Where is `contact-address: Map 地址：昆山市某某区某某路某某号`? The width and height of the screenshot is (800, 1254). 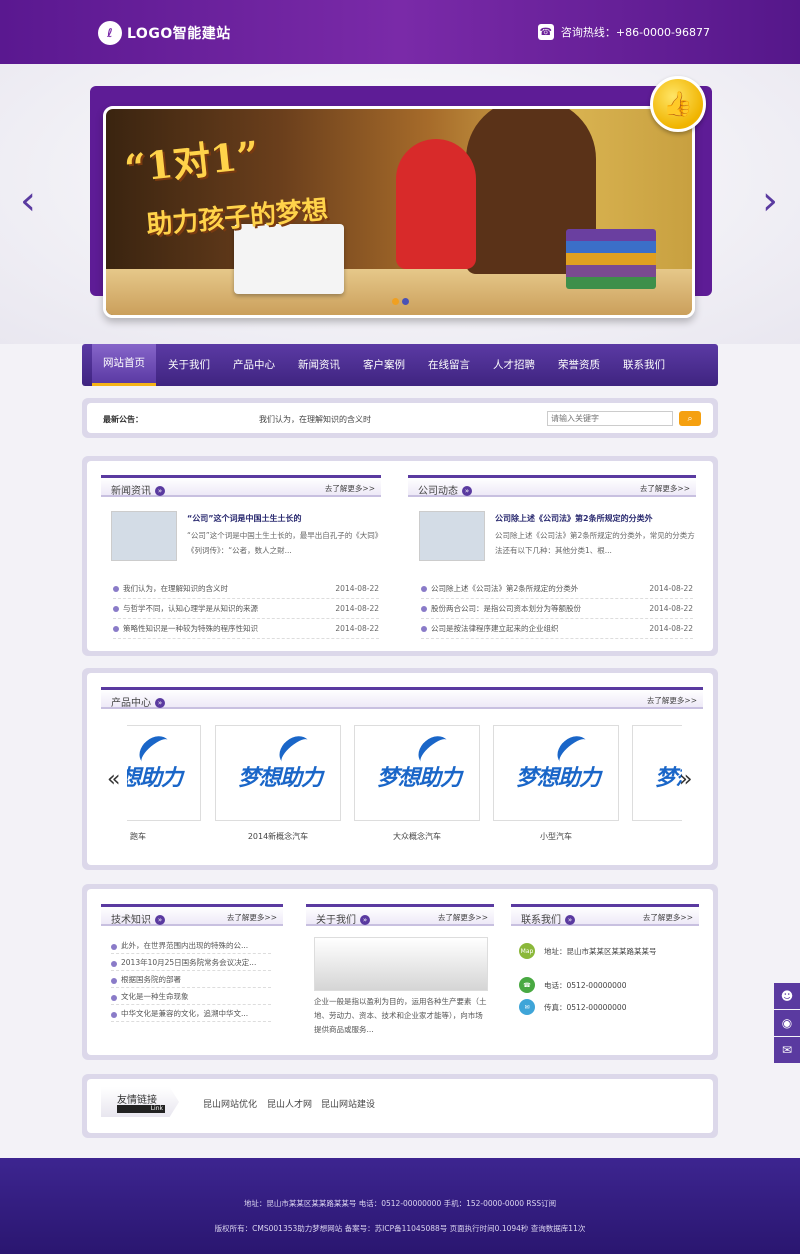 contact-address: Map 地址：昆山市某某区某某路某某号 is located at coordinates (588, 951).